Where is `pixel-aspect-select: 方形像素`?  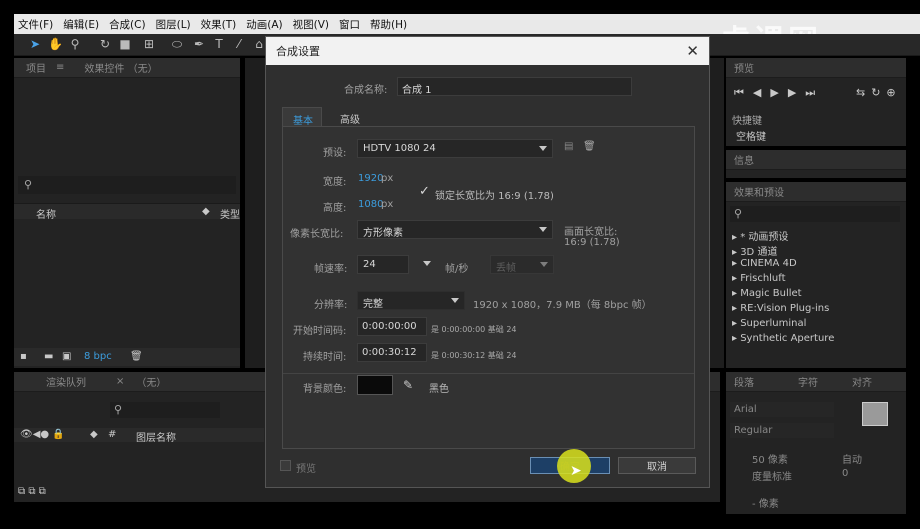
pixel-aspect-select: 方形像素 is located at coordinates (455, 229).